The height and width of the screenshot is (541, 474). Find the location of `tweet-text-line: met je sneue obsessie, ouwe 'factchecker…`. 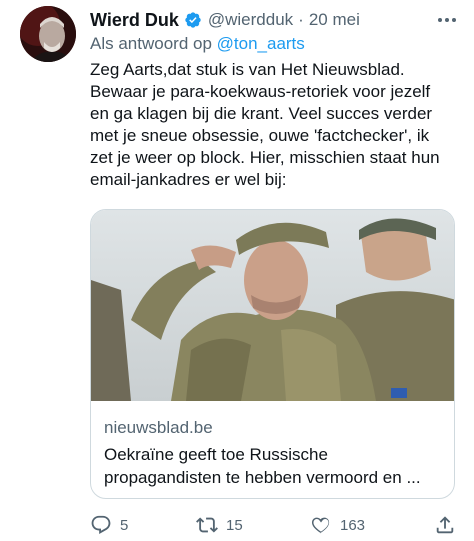

tweet-text-line: met je sneue obsessie, ouwe 'factchecker… is located at coordinates (260, 135).